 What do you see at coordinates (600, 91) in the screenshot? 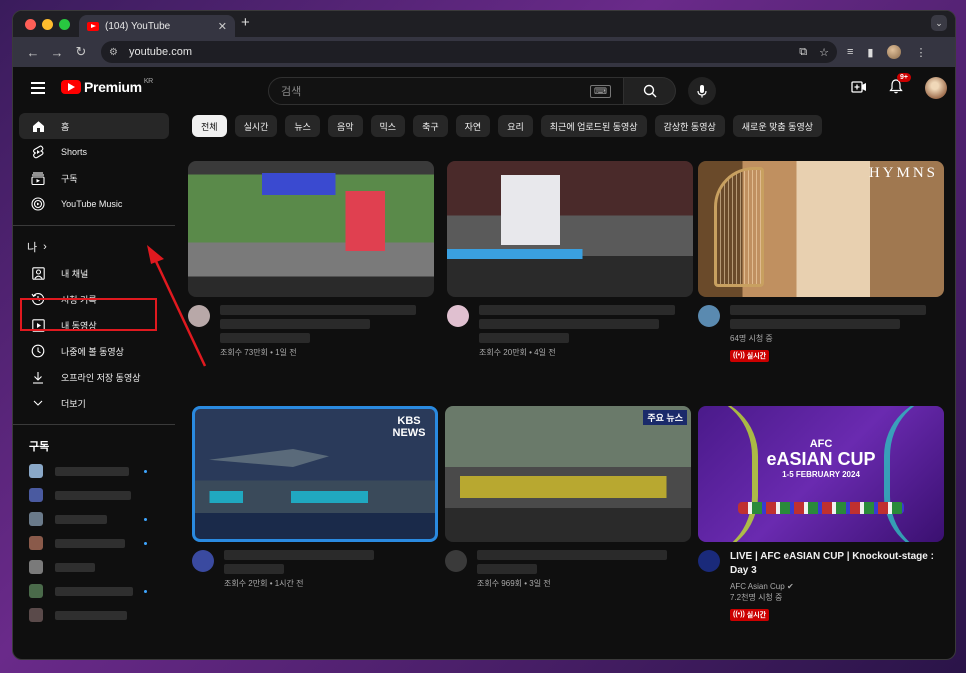
I see `keyboard-icon: ⌨` at bounding box center [600, 91].